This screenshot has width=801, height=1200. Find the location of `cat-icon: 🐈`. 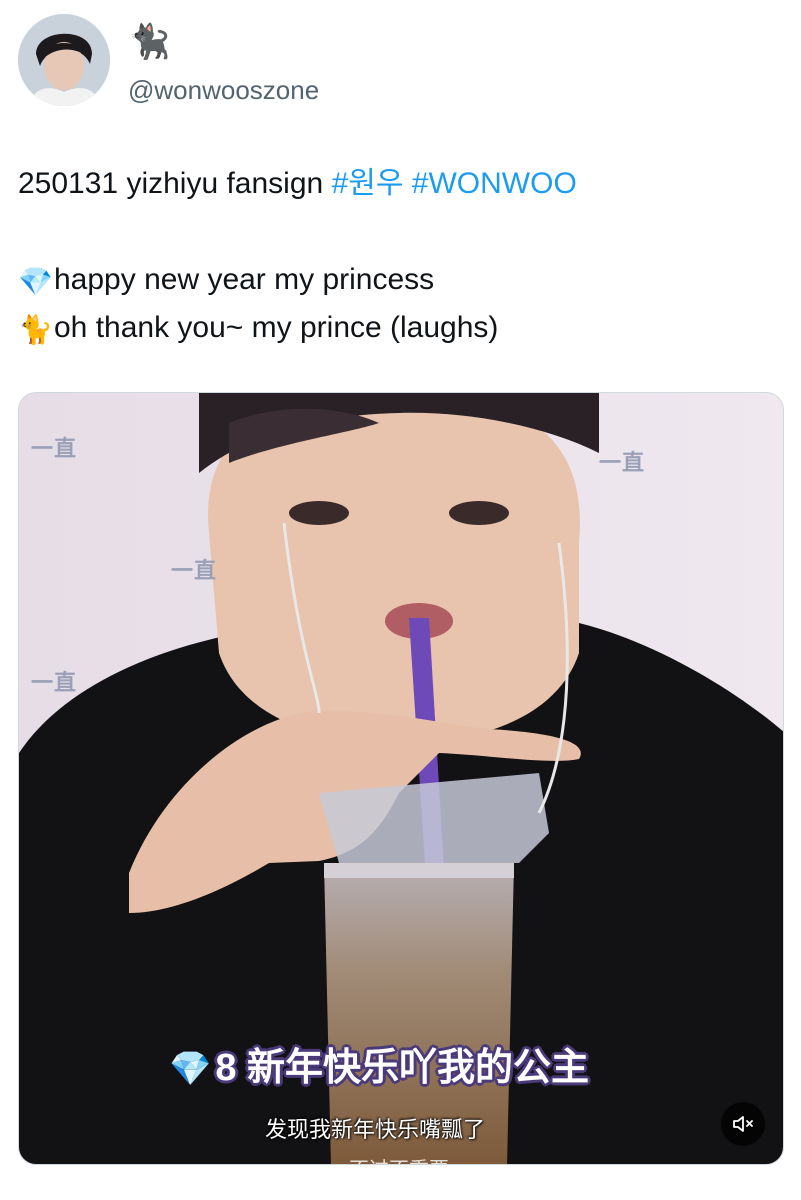

cat-icon: 🐈 is located at coordinates (35, 329).